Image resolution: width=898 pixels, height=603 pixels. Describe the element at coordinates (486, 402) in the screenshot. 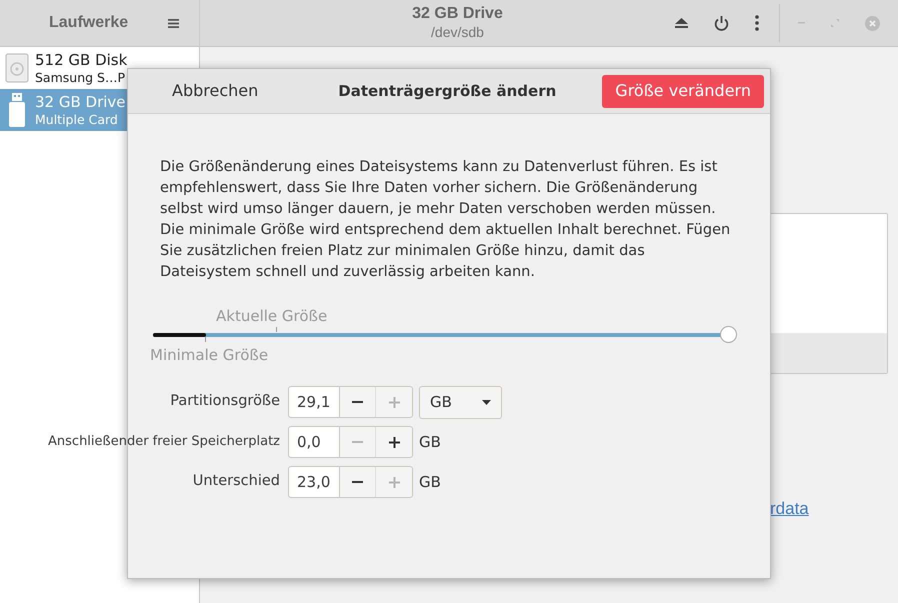

I see `caret-icon` at that location.